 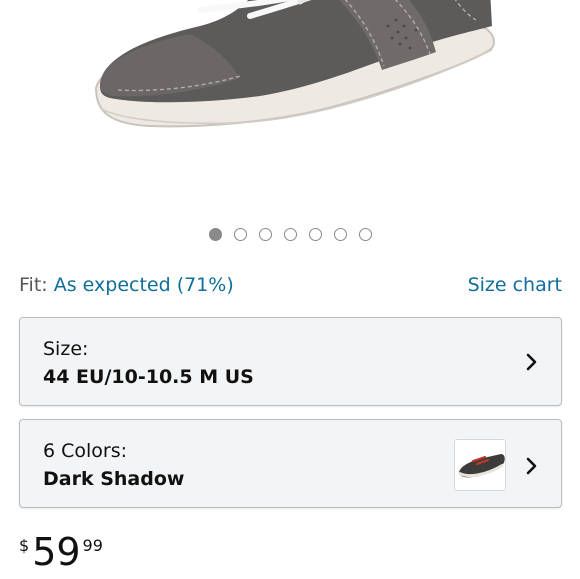 I want to click on size-chart-link: Size chart, so click(x=515, y=285).